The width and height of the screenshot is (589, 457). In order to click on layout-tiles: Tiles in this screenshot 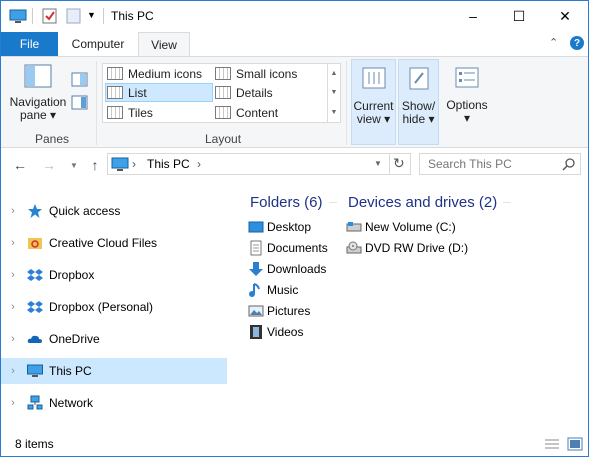, I will do `click(159, 112)`.